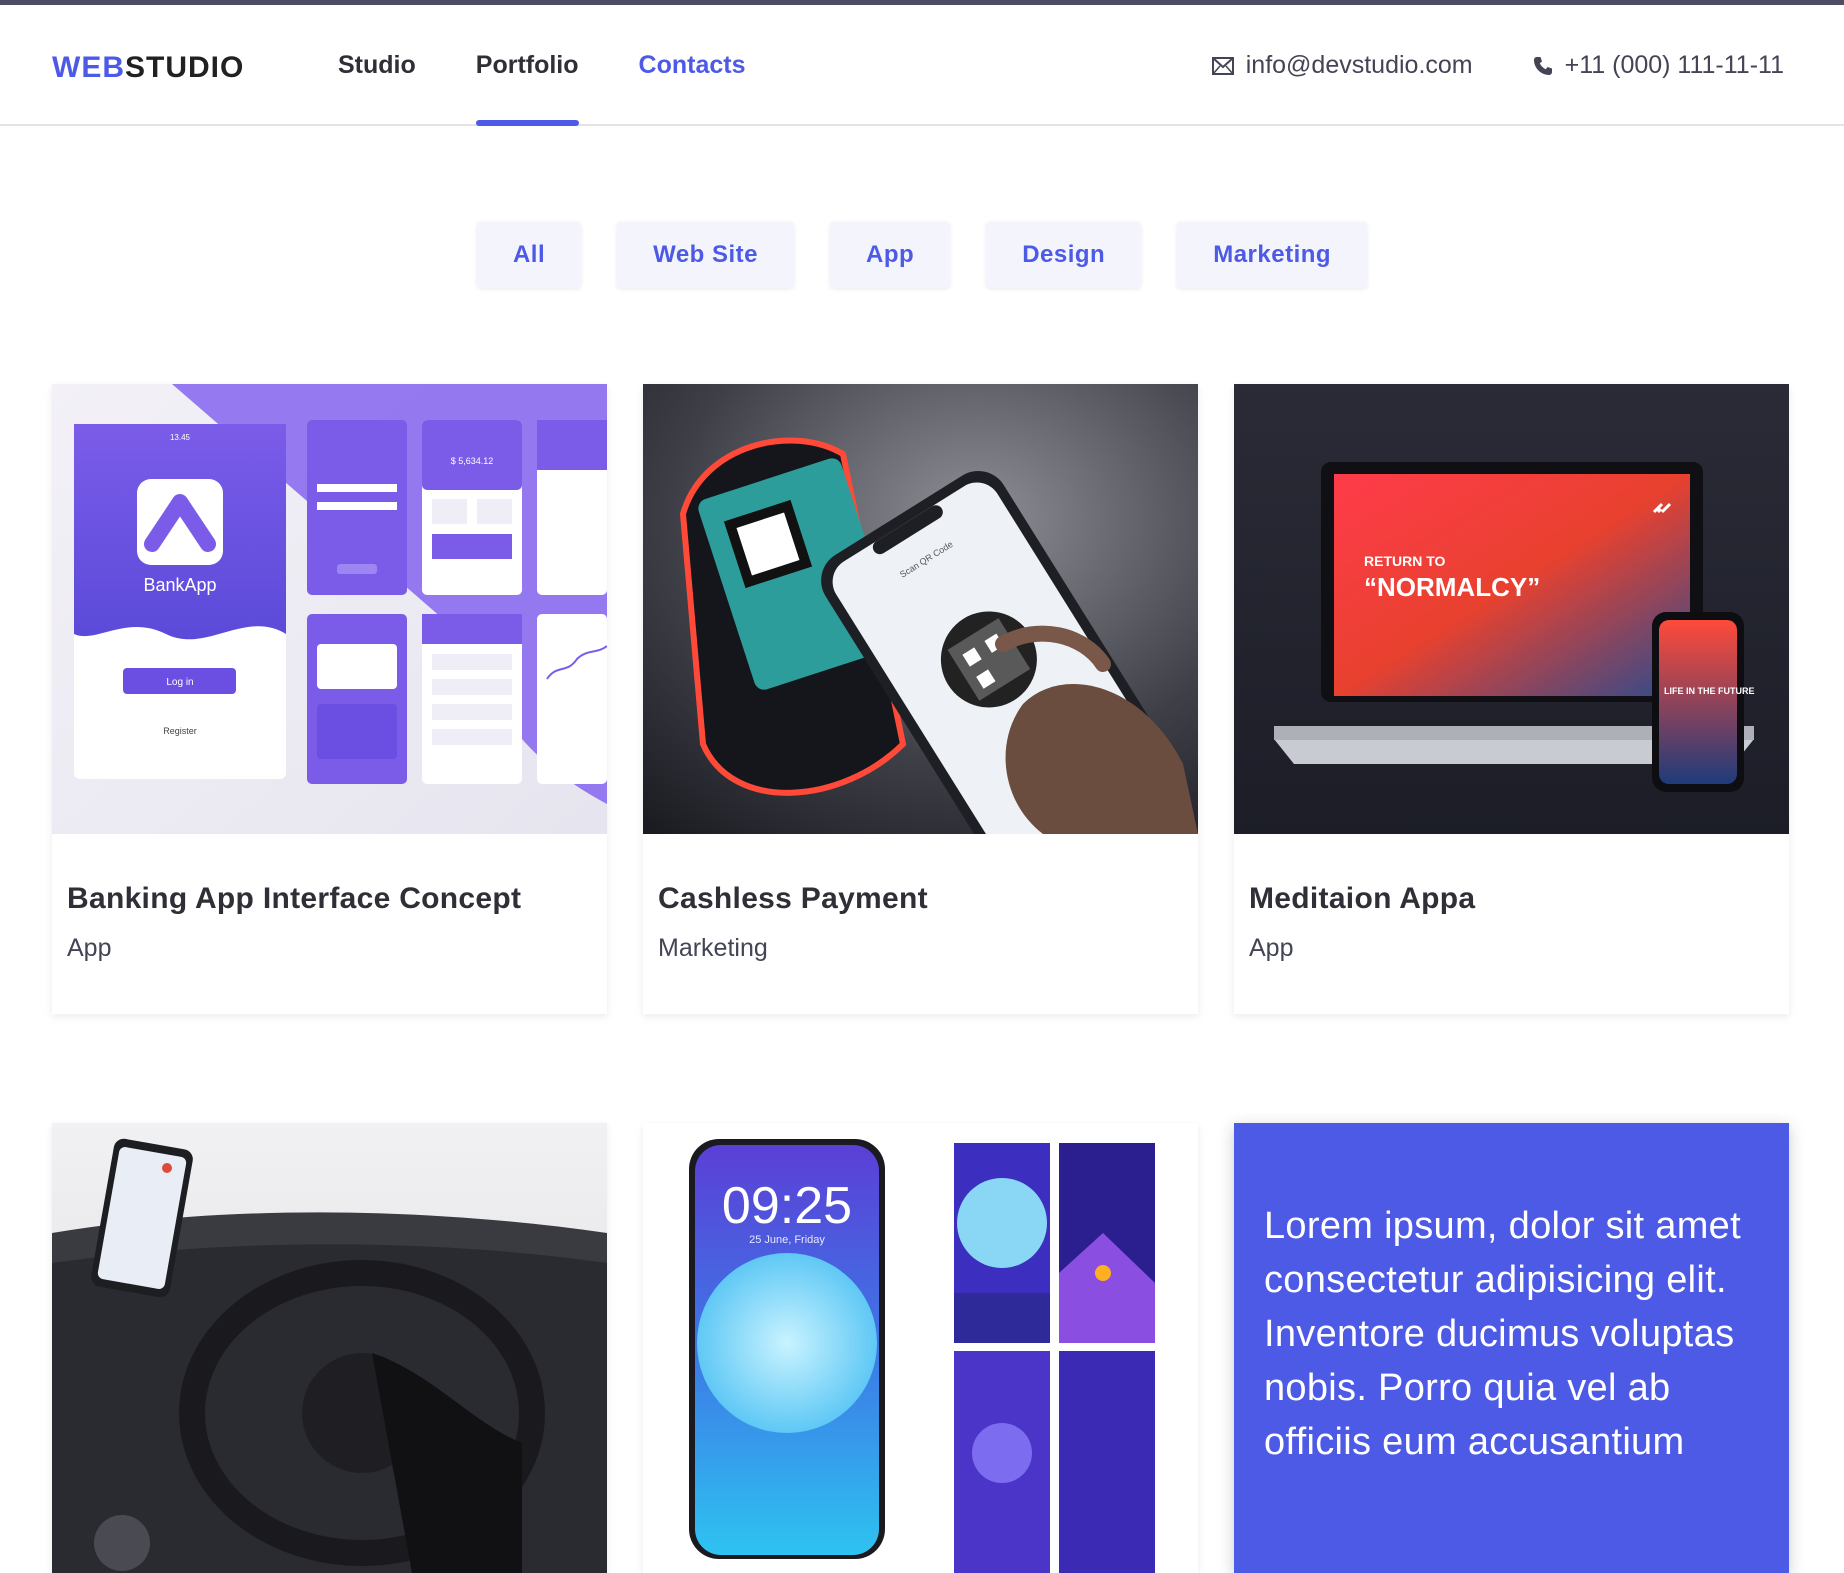 This screenshot has height=1573, width=1844. I want to click on qr-phone-payment: Scan QR Code, so click(920, 609).